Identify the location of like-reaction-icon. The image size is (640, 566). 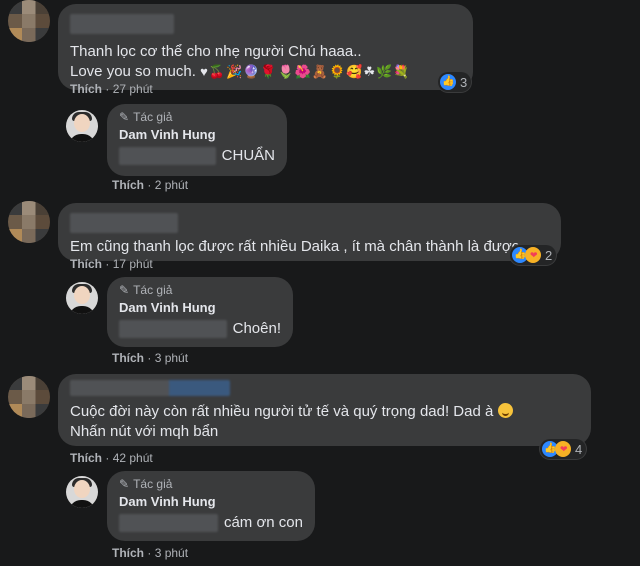
(448, 82).